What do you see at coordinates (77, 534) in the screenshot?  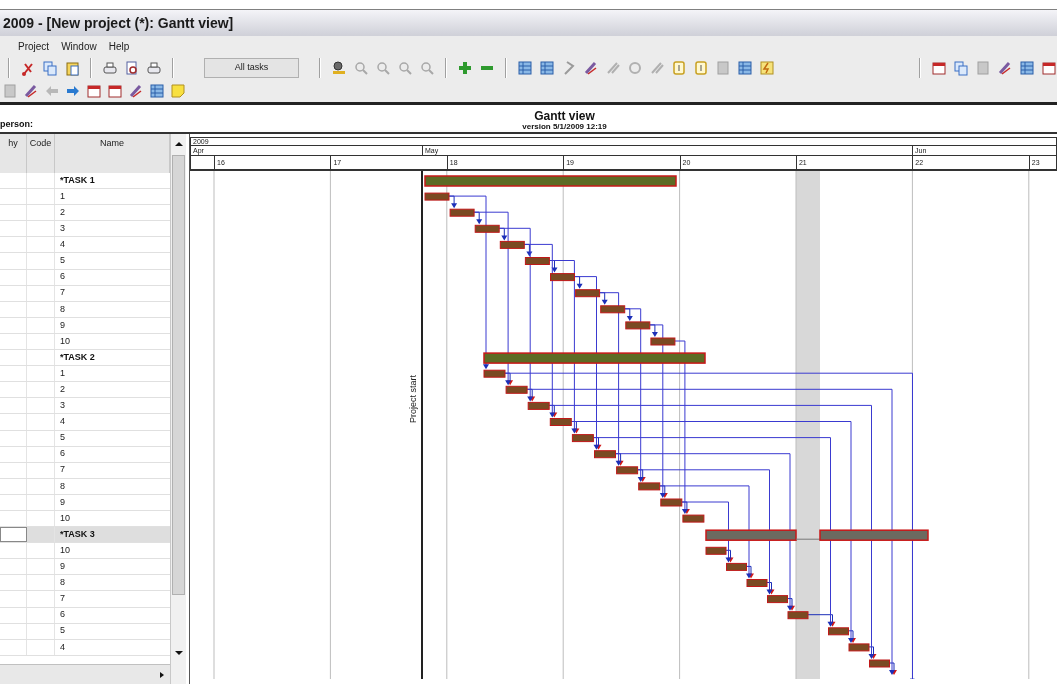 I see `summary-task-name: *TASK 3` at bounding box center [77, 534].